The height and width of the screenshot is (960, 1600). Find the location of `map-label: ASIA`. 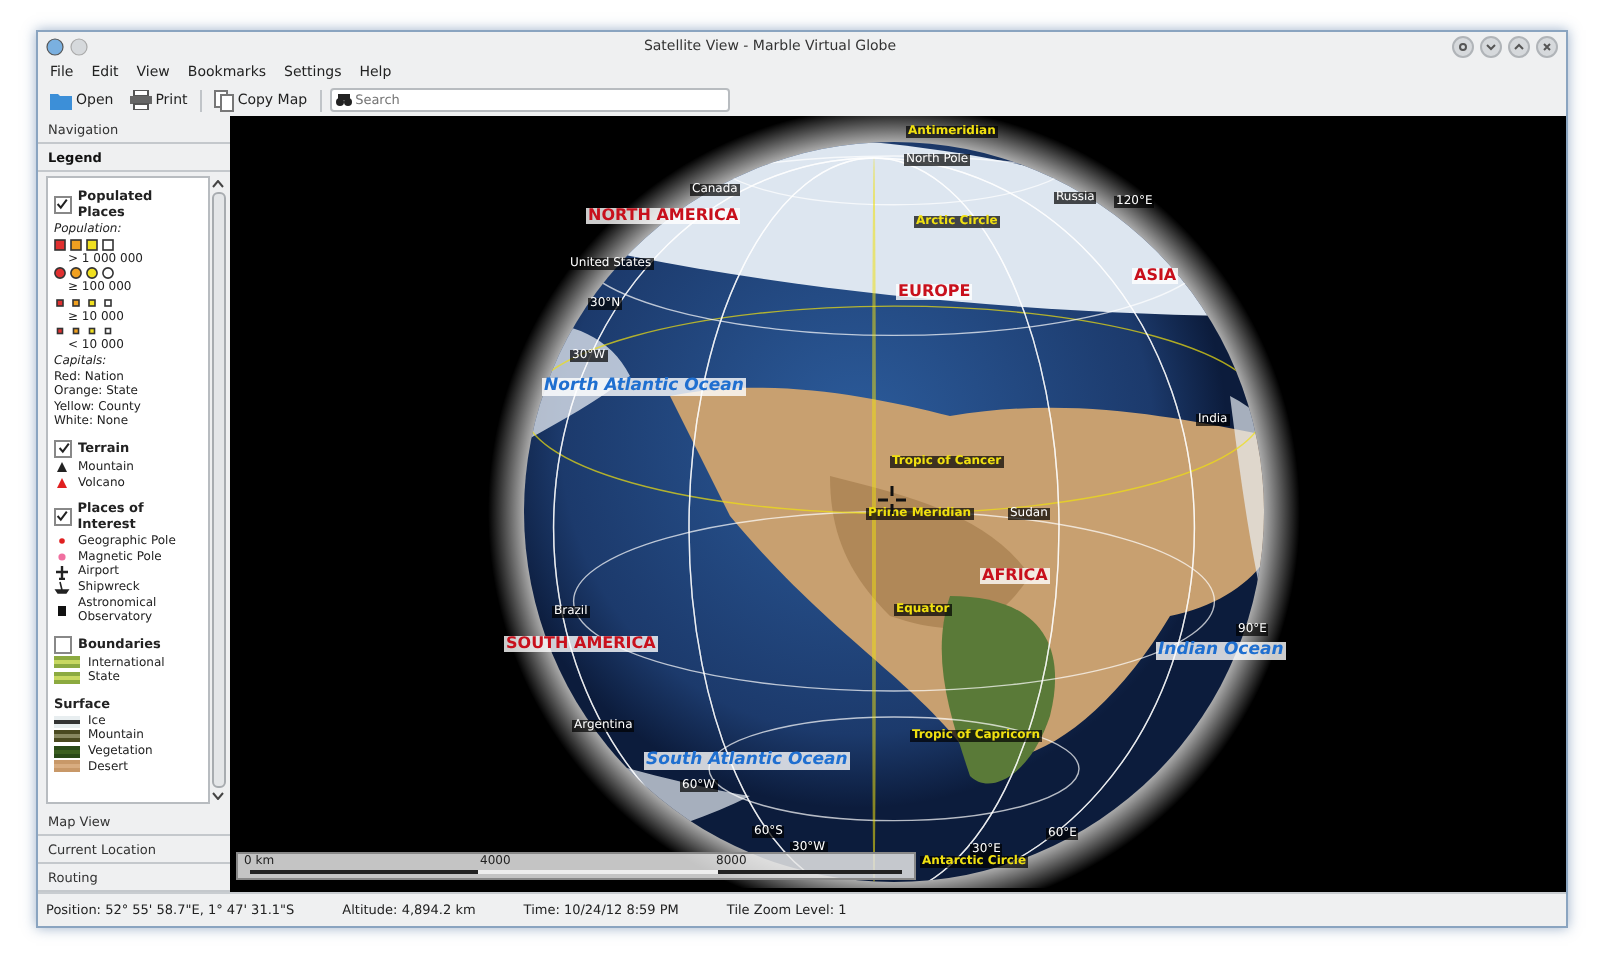

map-label: ASIA is located at coordinates (1155, 276).